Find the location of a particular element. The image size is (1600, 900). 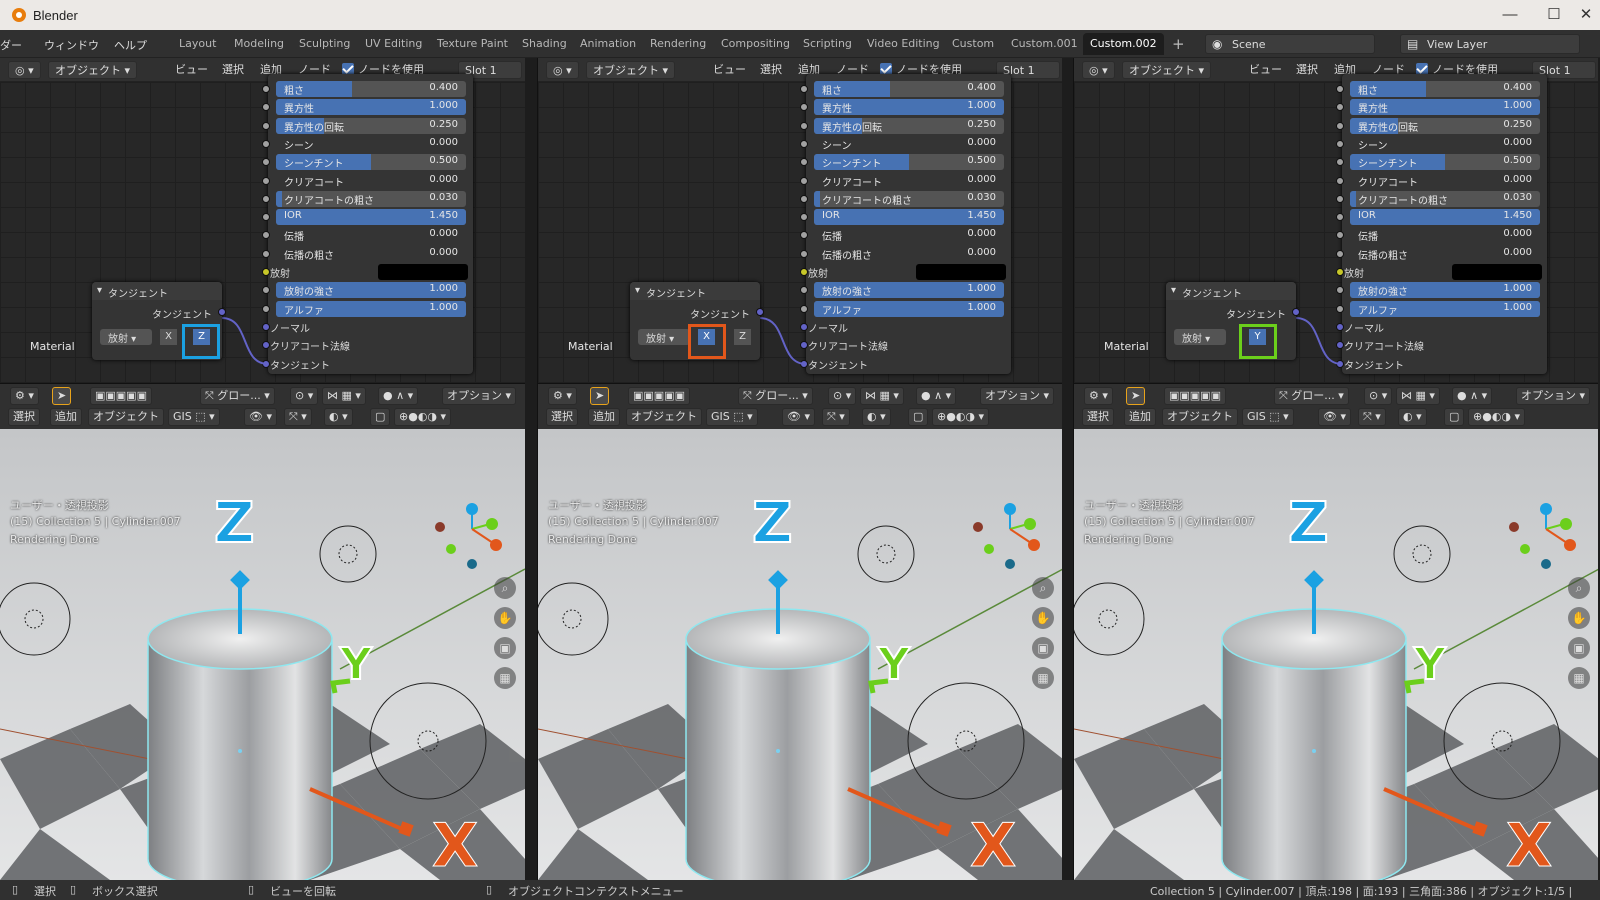

param-row: 伝播 0.000 is located at coordinates (364, 235).